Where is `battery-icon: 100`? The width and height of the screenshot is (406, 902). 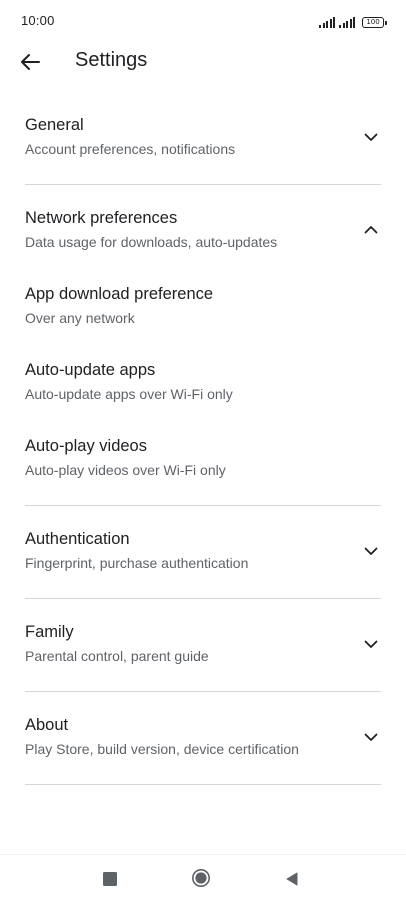
battery-icon: 100 is located at coordinates (374, 22).